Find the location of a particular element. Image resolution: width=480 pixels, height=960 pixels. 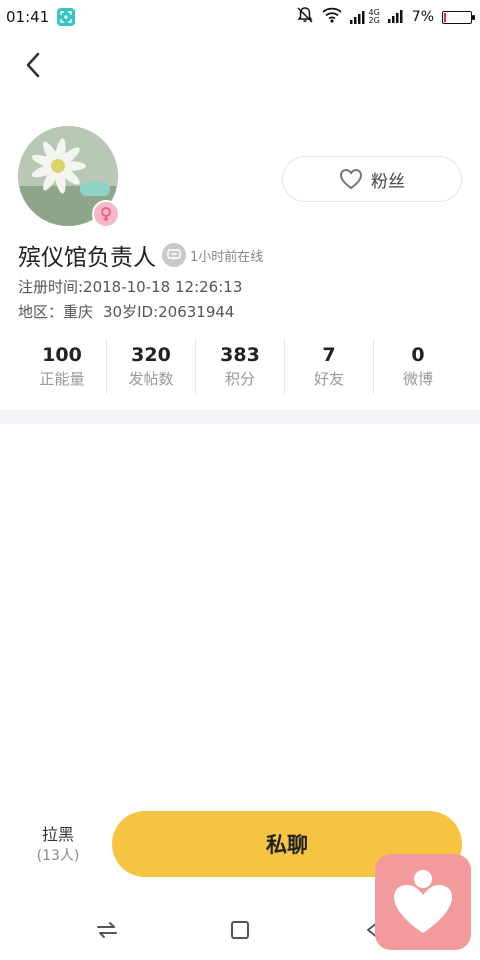

stat-friends: 7 好友 is located at coordinates (329, 366).